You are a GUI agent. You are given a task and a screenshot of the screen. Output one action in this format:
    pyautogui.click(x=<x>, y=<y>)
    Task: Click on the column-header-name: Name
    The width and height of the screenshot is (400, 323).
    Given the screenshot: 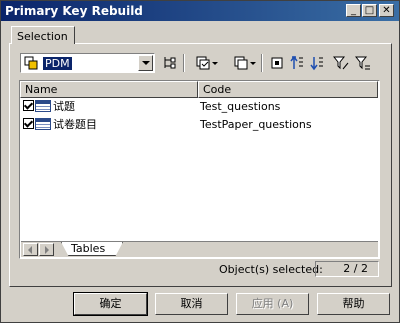 What is the action you would take?
    pyautogui.click(x=109, y=89)
    